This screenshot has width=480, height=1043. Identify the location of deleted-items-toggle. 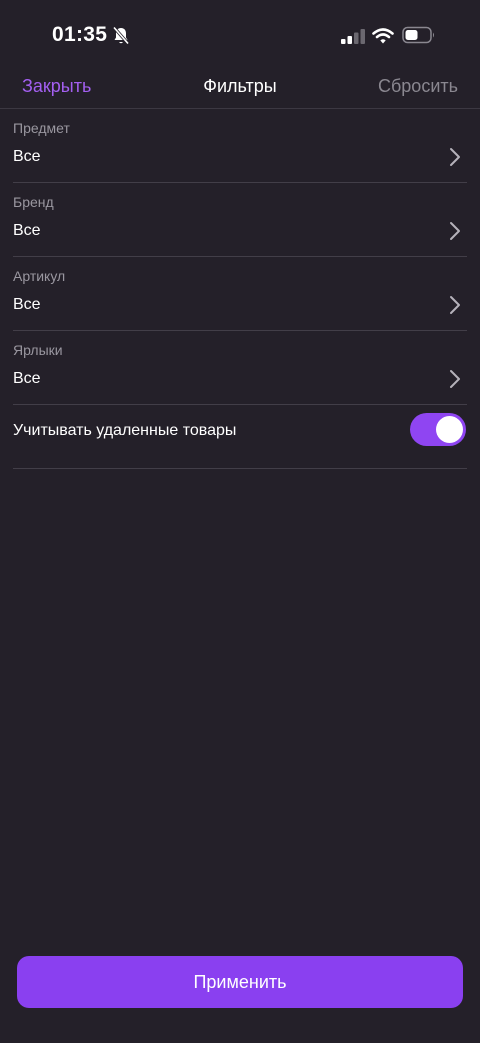
(438, 429).